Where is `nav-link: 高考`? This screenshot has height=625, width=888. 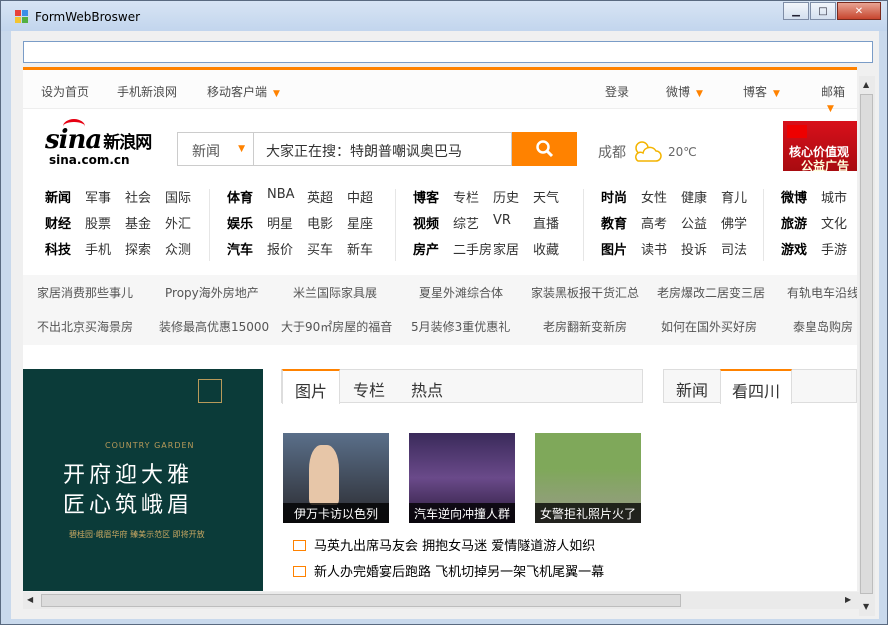
nav-link: 高考 is located at coordinates (654, 222).